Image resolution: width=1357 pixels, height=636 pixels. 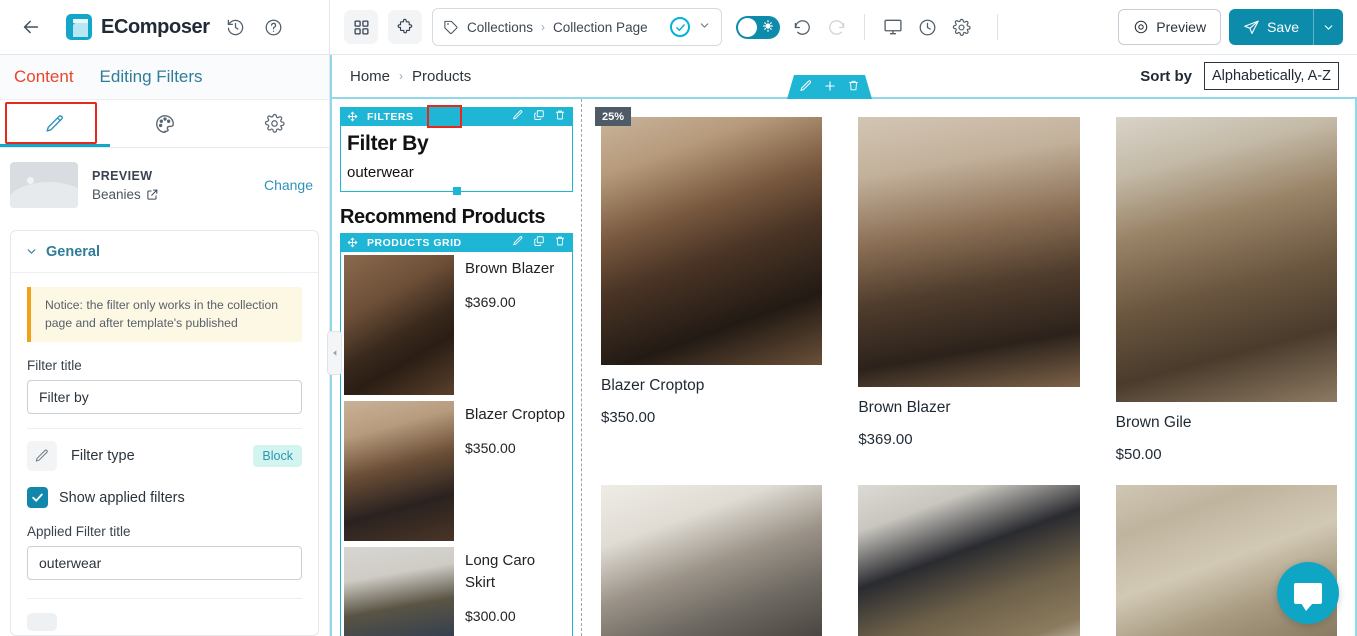 I want to click on breadcrumb-parent: Collections, so click(x=500, y=27).